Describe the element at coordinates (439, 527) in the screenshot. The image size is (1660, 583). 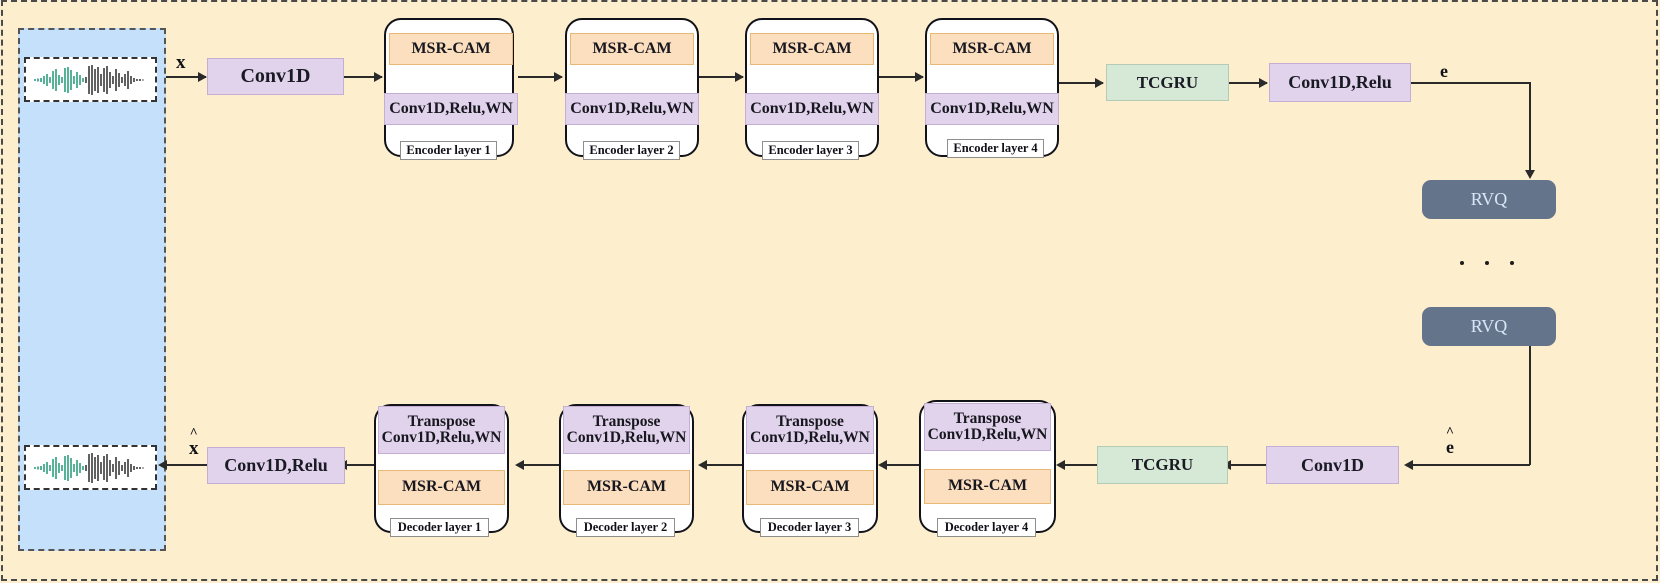
I see `decoder-layer-4-tag: Decoder layer 1` at that location.